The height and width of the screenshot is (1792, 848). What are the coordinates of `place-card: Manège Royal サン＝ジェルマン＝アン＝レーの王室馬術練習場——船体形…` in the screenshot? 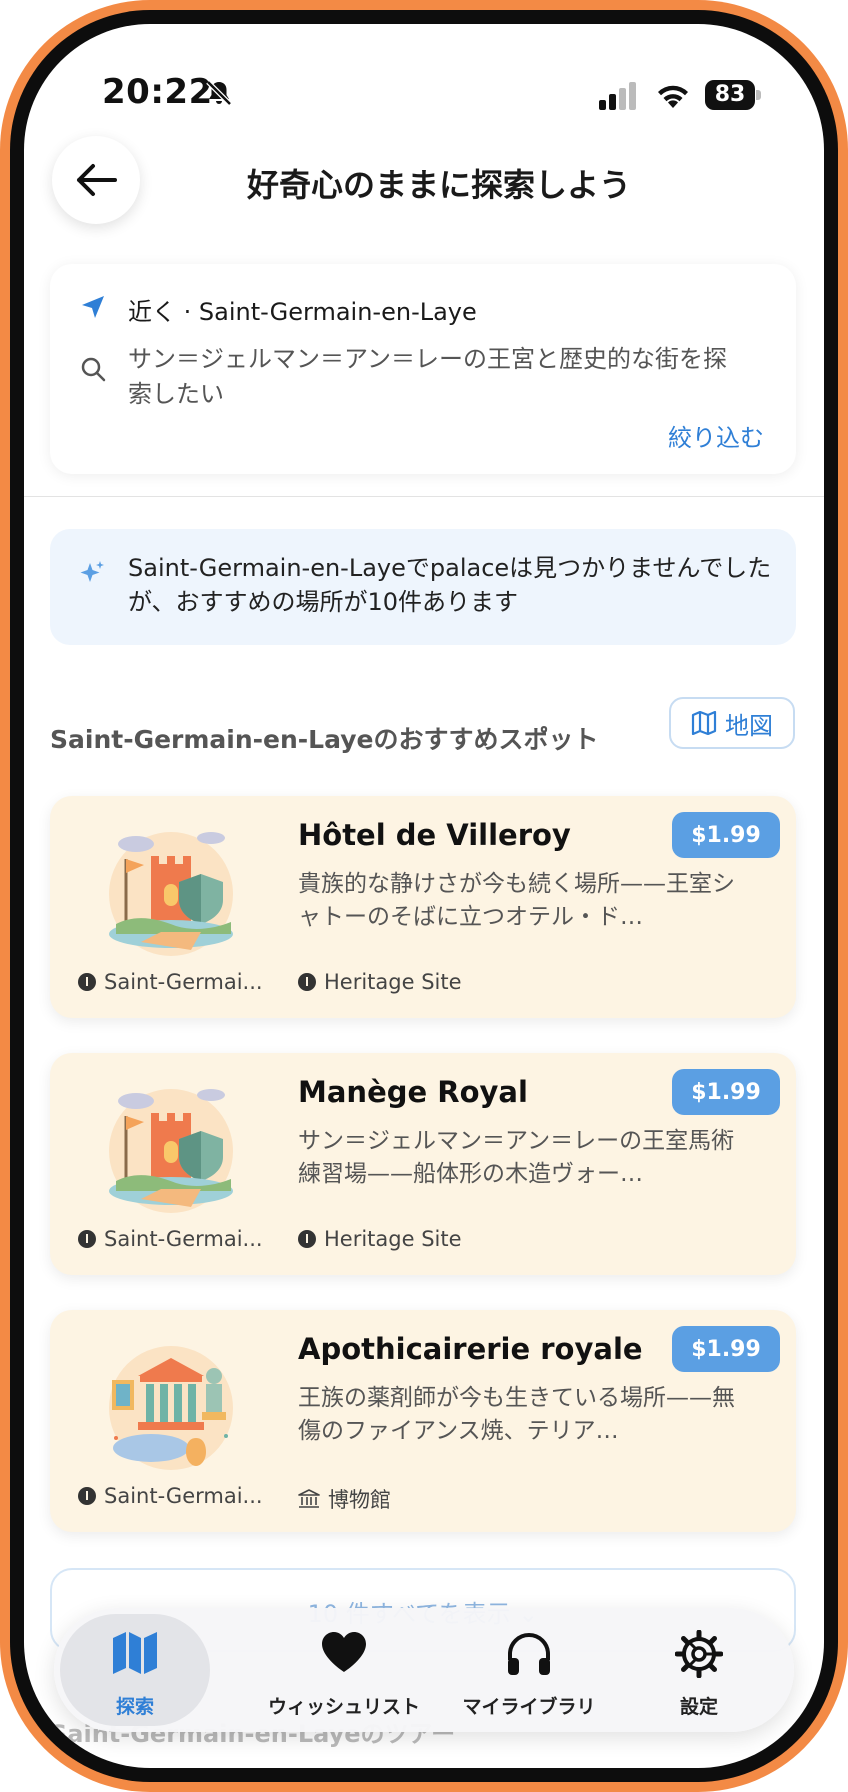 It's located at (423, 1164).